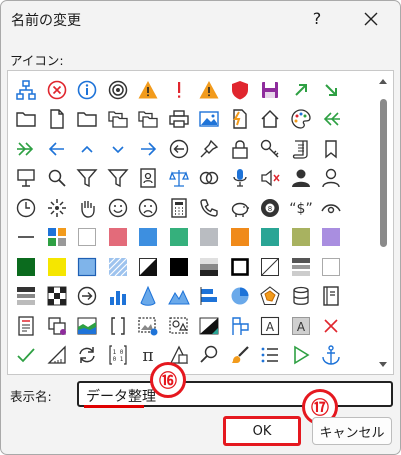 The image size is (401, 455). I want to click on pink-square-icon, so click(118, 238).